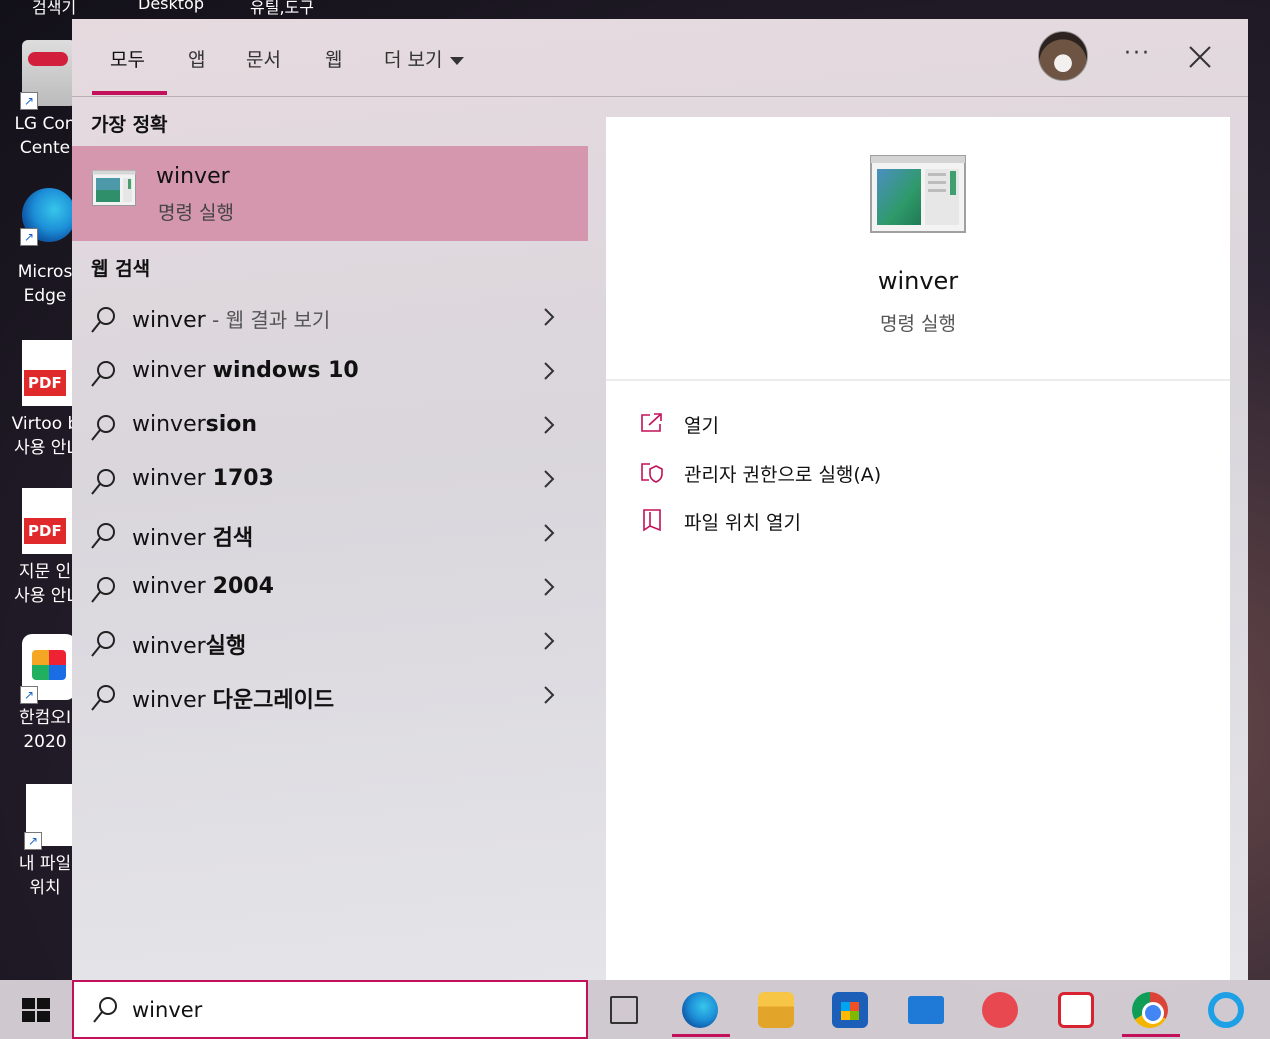 This screenshot has width=1270, height=1039. Describe the element at coordinates (1137, 53) in the screenshot. I see `more-options-button: ···` at that location.